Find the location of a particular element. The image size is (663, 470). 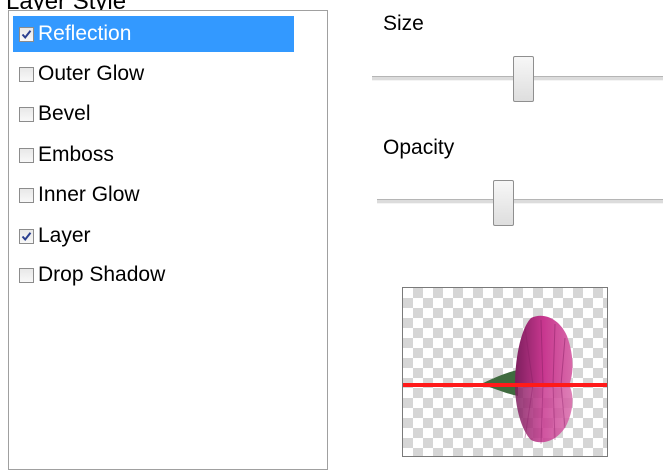

list-item-label: Outer Glow is located at coordinates (91, 73).